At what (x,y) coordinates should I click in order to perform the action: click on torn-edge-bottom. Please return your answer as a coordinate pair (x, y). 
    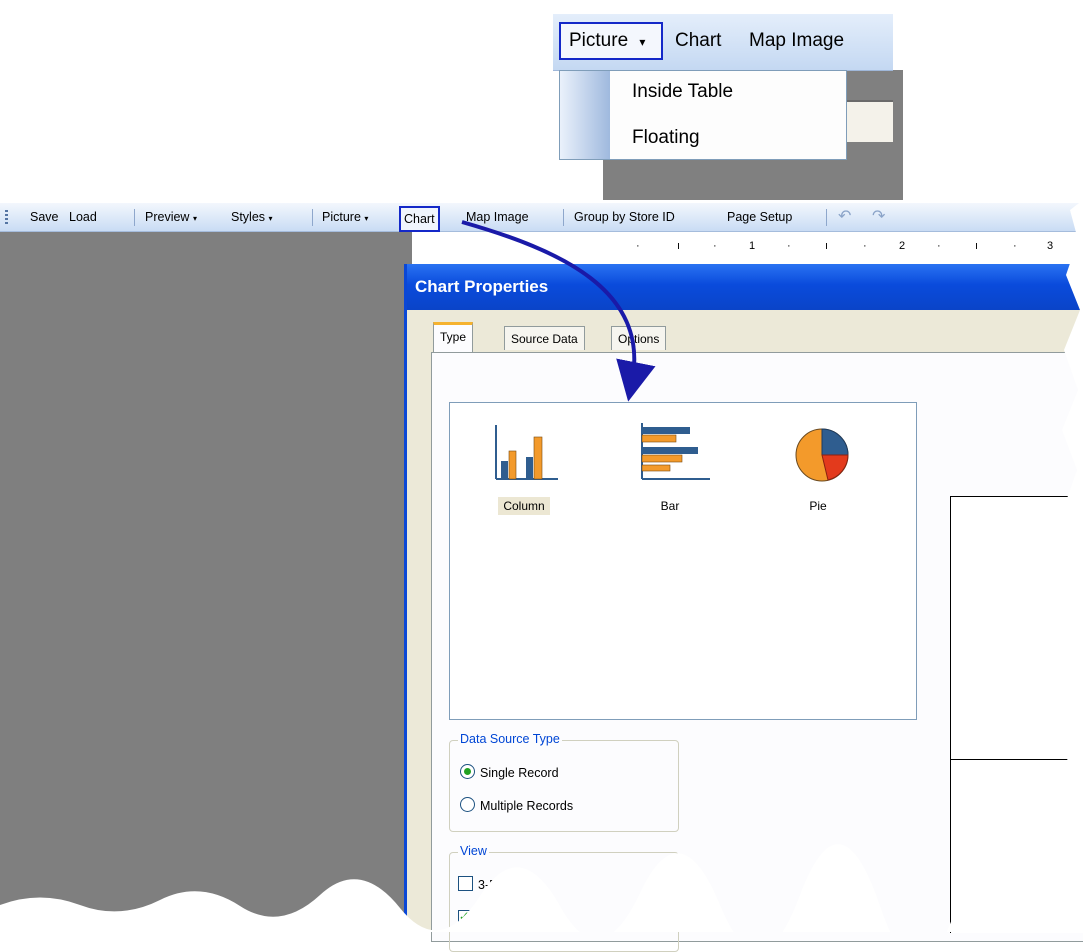
    Looking at the image, I should click on (541, 883).